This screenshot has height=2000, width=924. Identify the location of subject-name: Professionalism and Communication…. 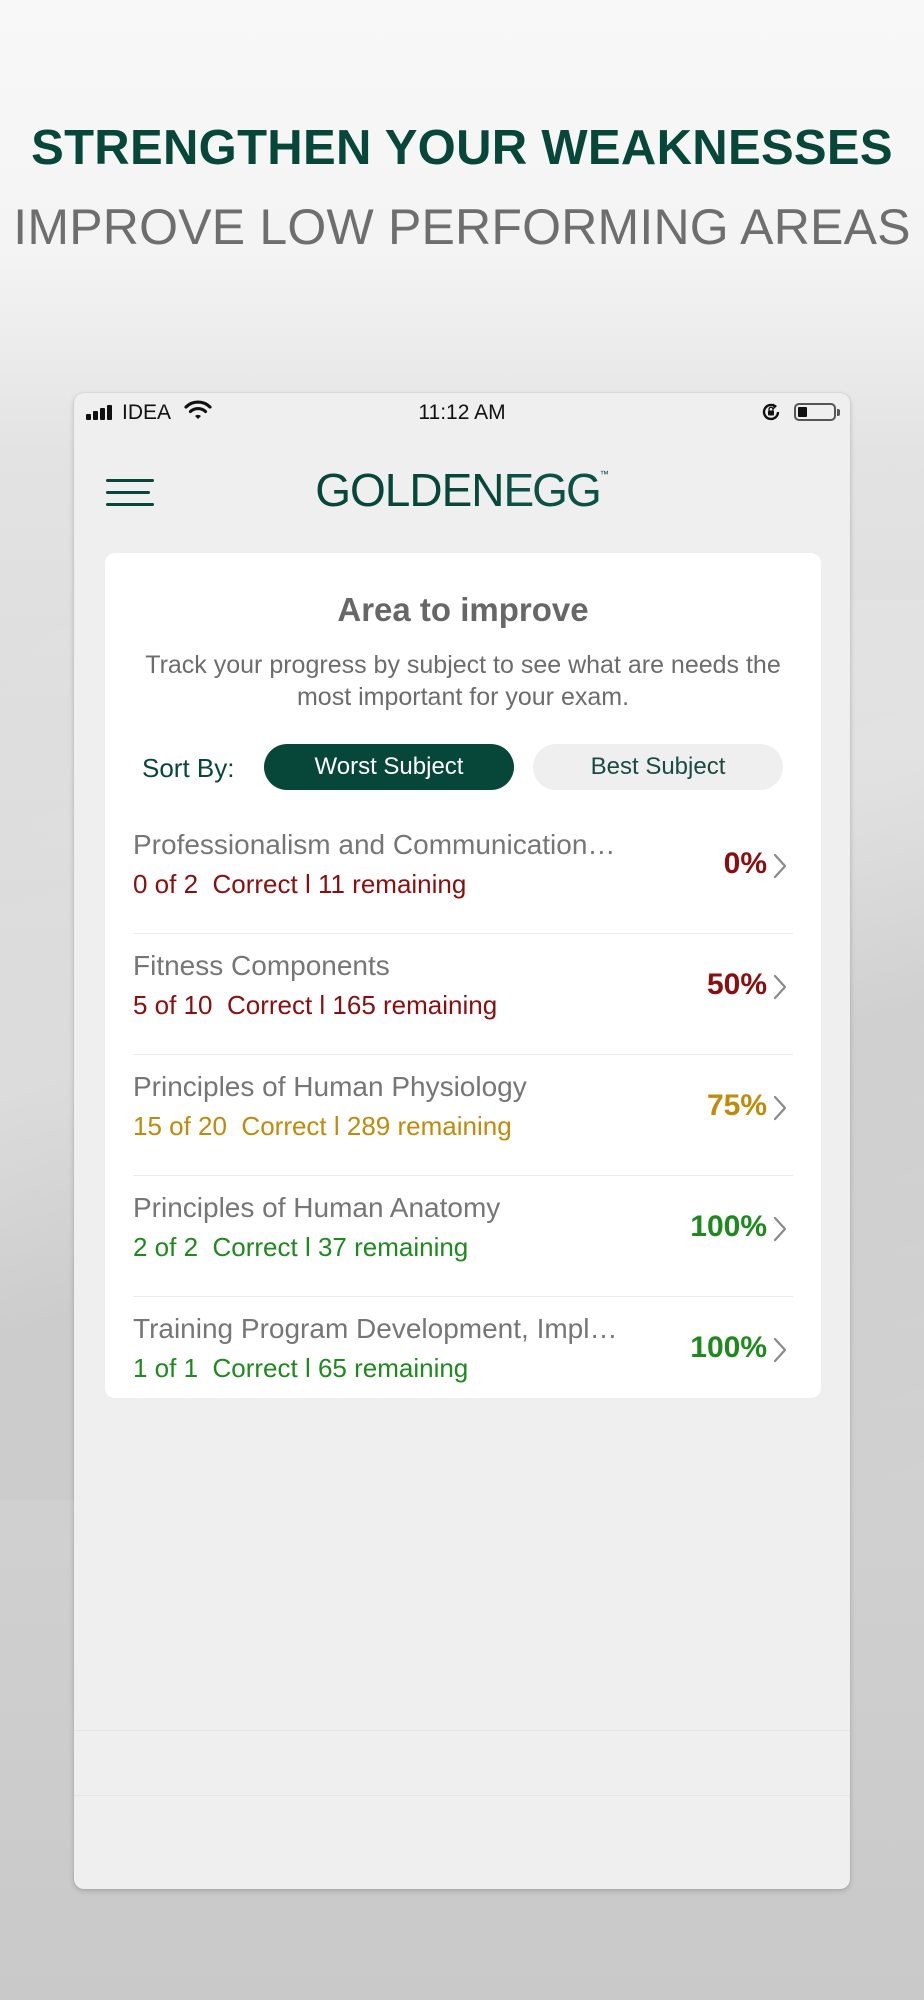
(374, 844).